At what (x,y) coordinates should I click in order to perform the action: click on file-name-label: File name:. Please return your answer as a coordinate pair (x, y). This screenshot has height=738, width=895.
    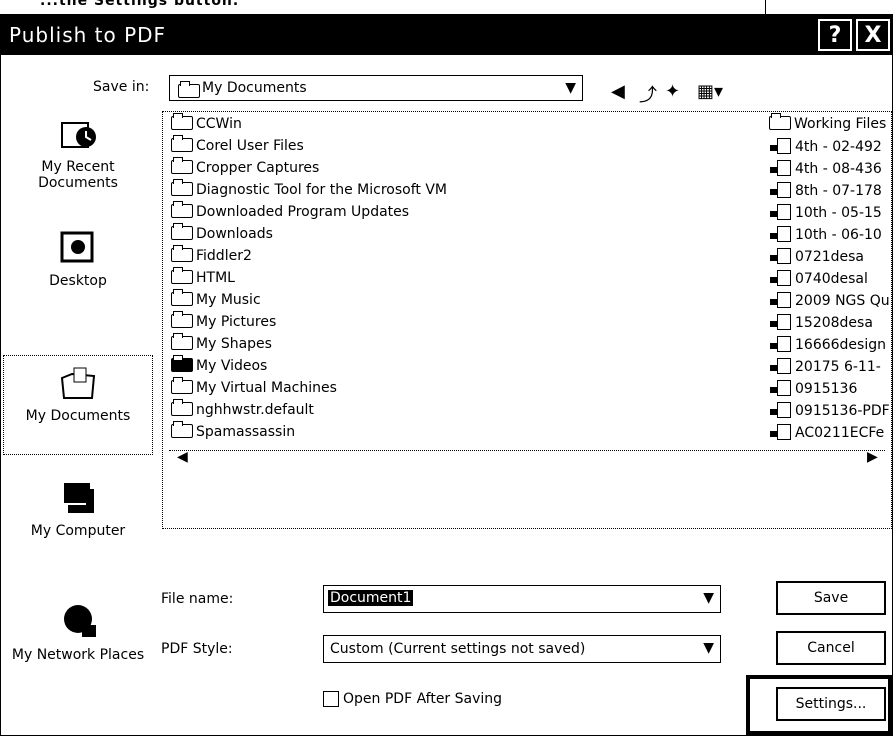
    Looking at the image, I should click on (197, 599).